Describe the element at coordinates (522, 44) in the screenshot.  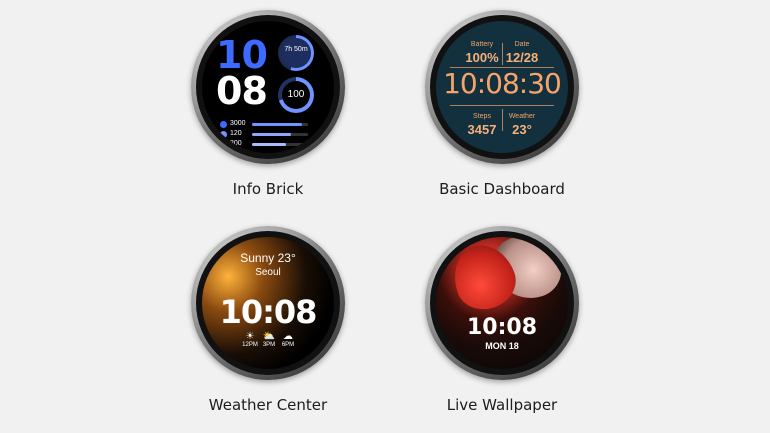
I see `date-label: Date` at that location.